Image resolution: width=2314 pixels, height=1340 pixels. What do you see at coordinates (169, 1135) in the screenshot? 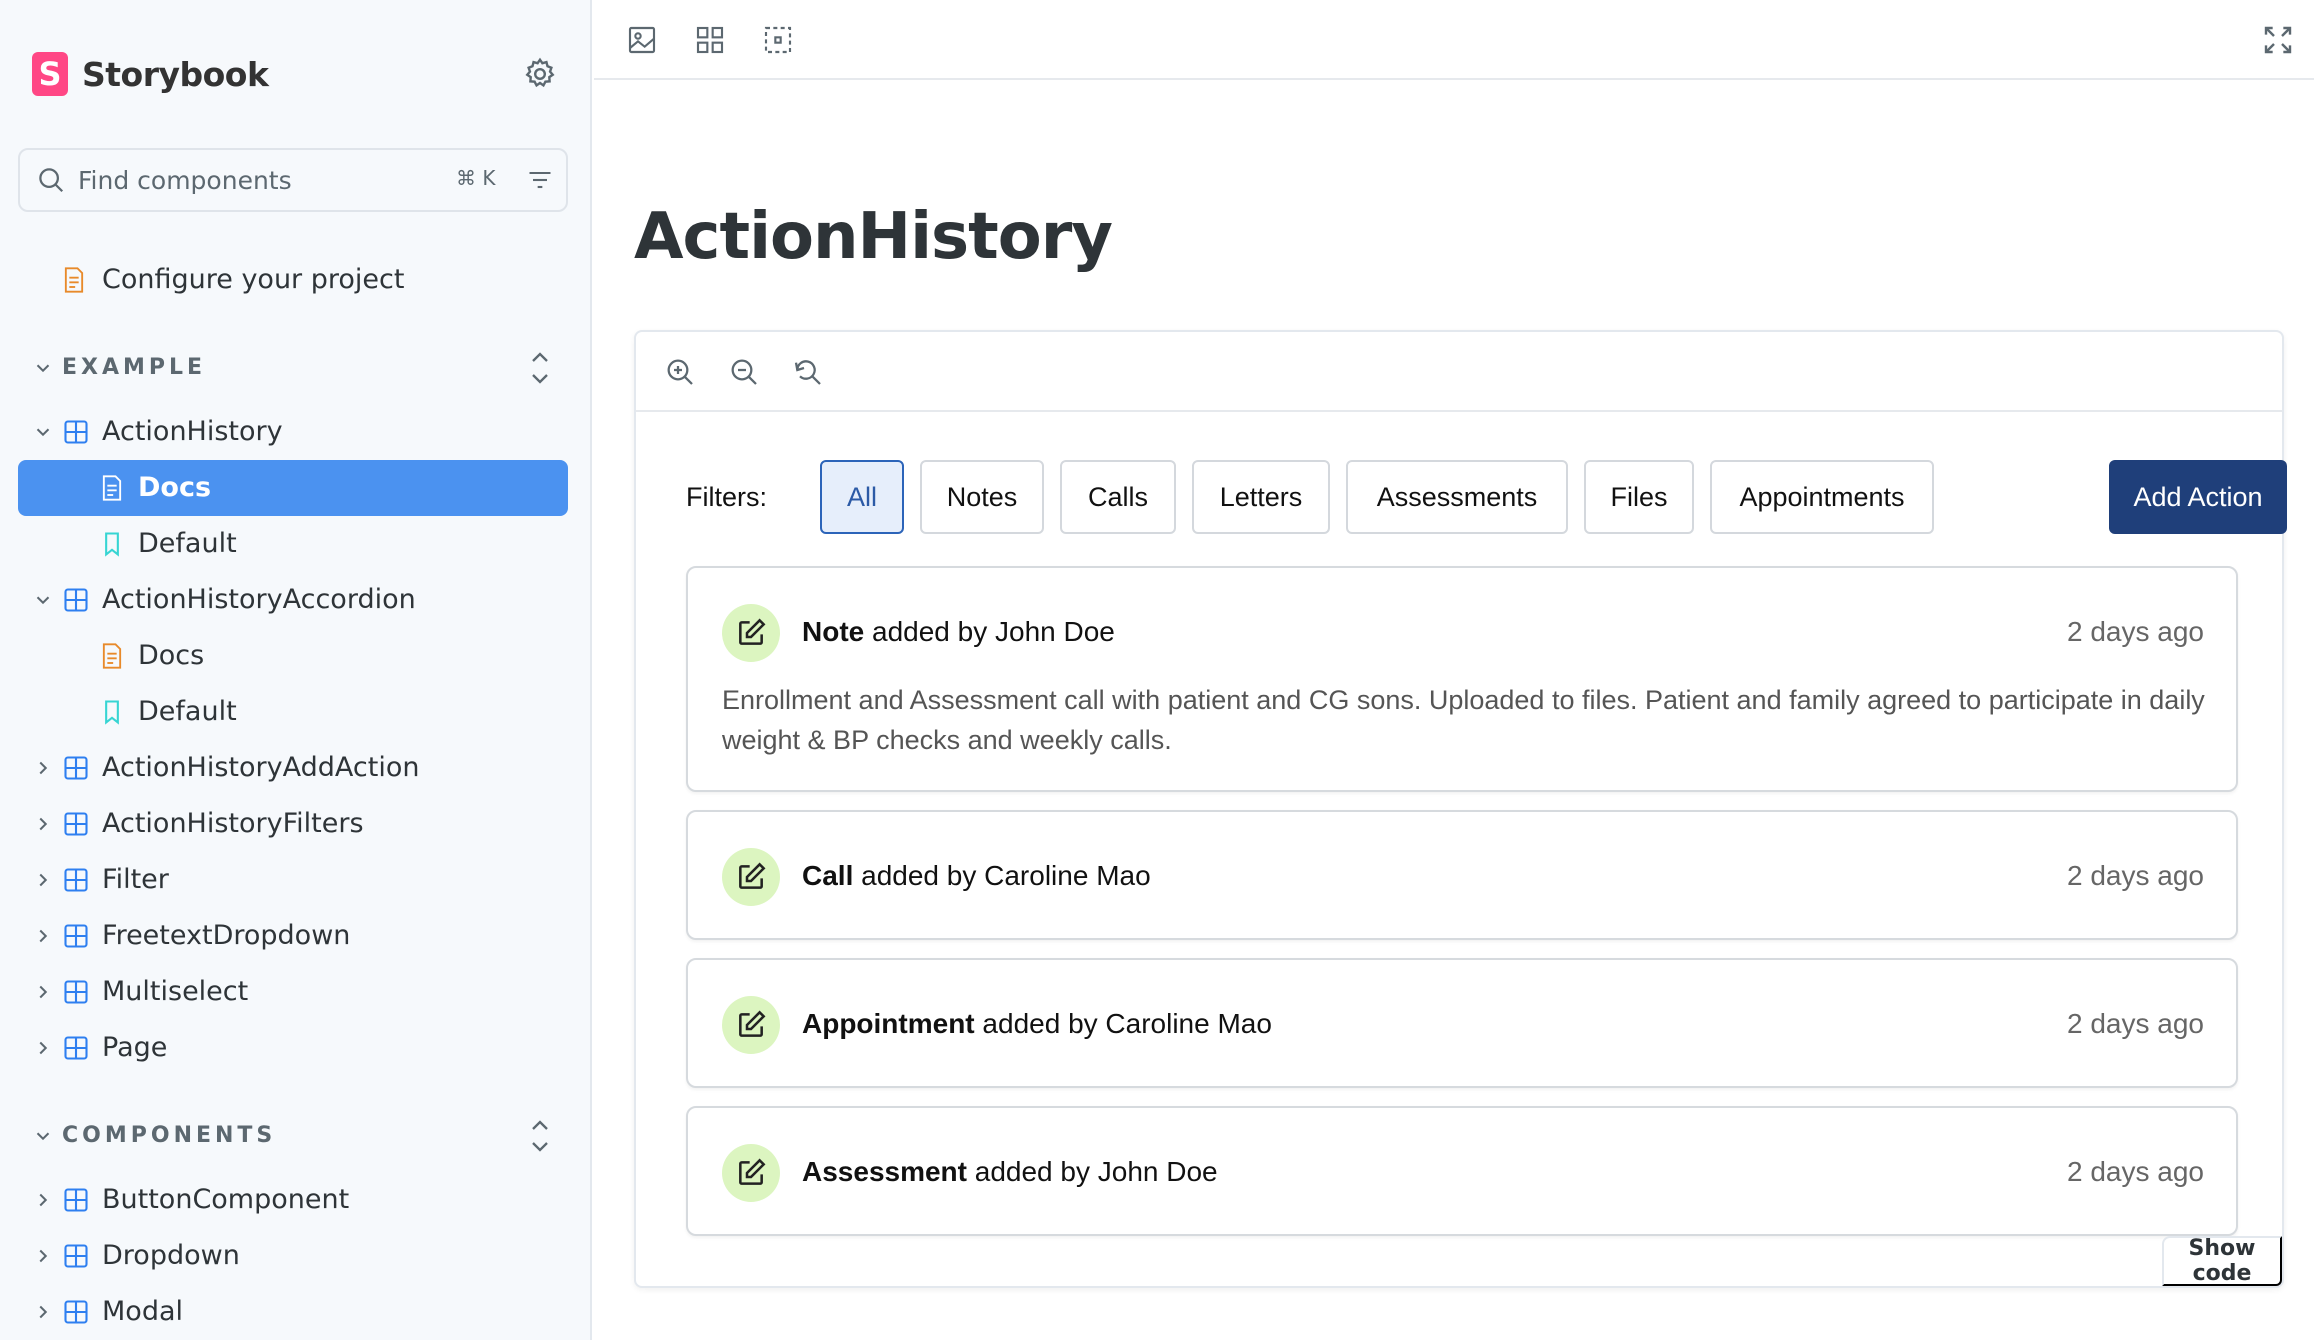
I see `section-label: COMPONENTS` at bounding box center [169, 1135].